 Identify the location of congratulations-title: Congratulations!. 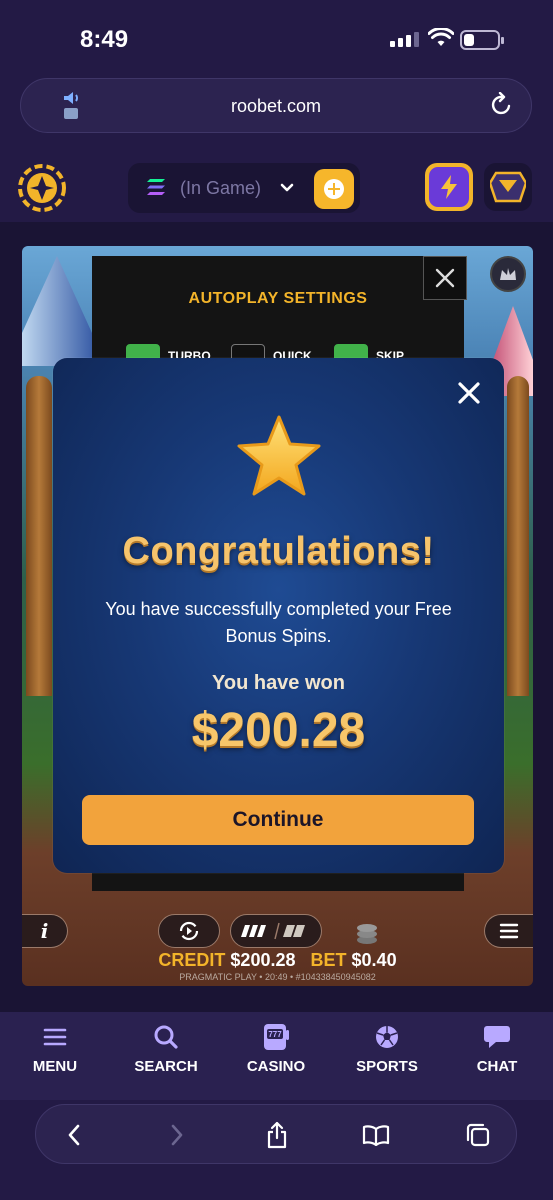
(278, 551).